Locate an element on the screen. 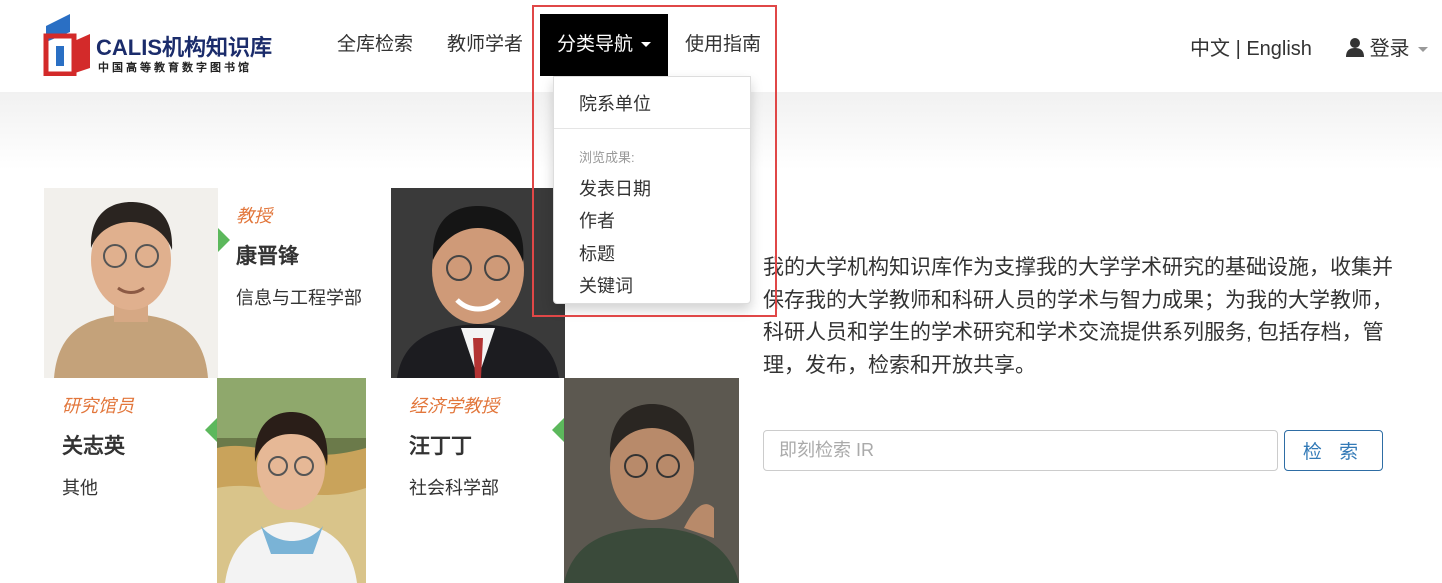 This screenshot has width=1442, height=583. logo-title: CALIS机构知识库 is located at coordinates (184, 47).